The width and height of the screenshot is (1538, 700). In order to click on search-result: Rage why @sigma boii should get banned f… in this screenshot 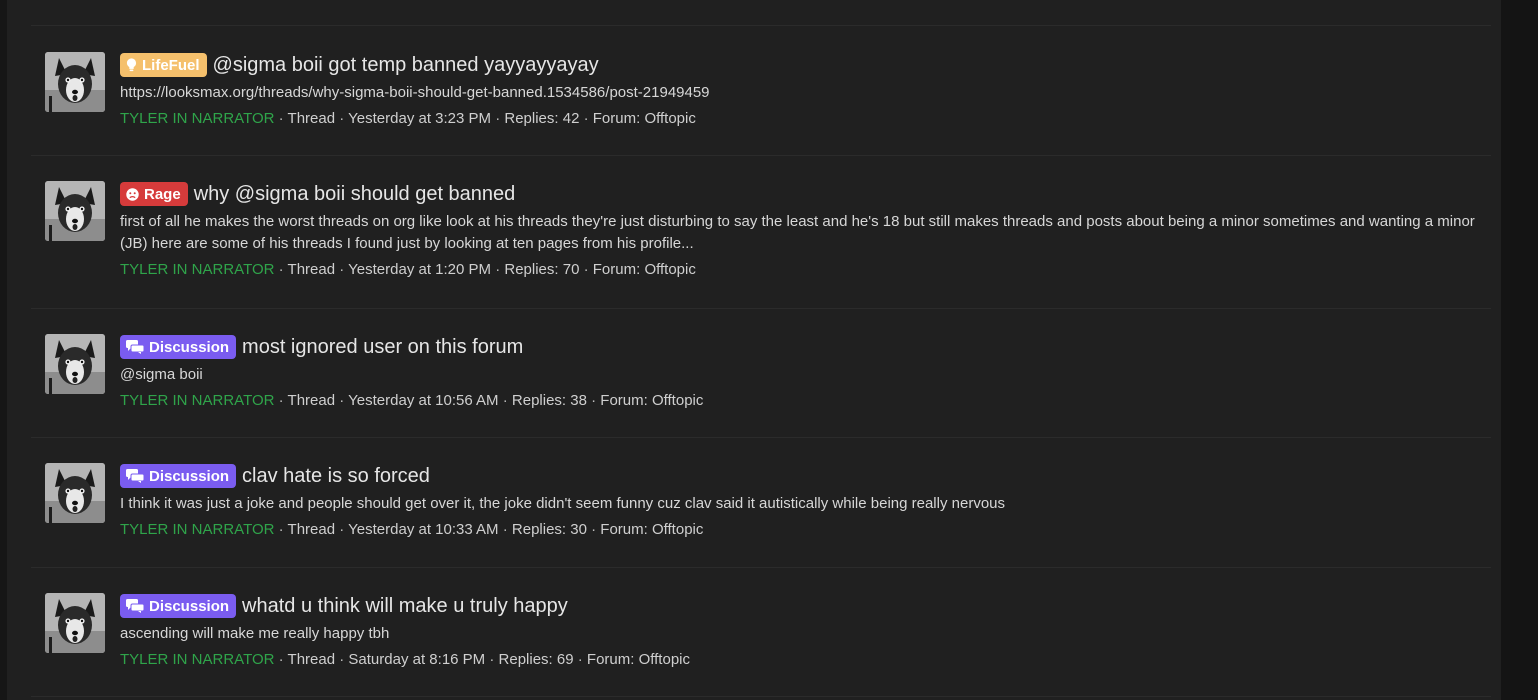, I will do `click(761, 236)`.